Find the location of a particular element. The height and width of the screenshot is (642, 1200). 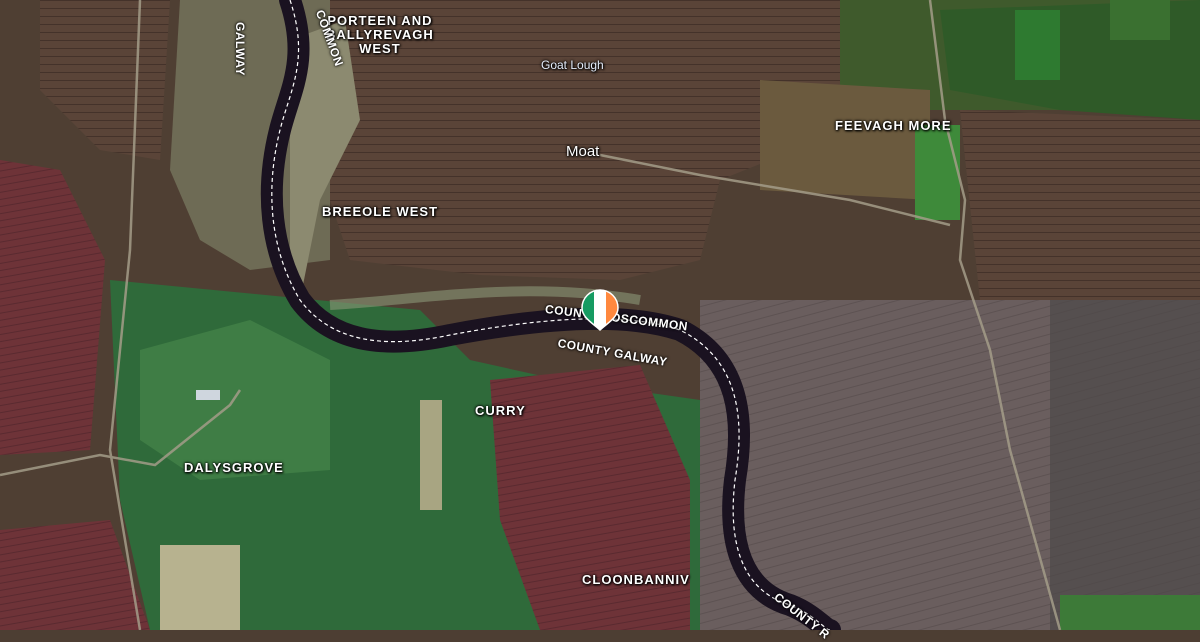

place-cloonbanniv: CLOONBANNIV is located at coordinates (636, 579).